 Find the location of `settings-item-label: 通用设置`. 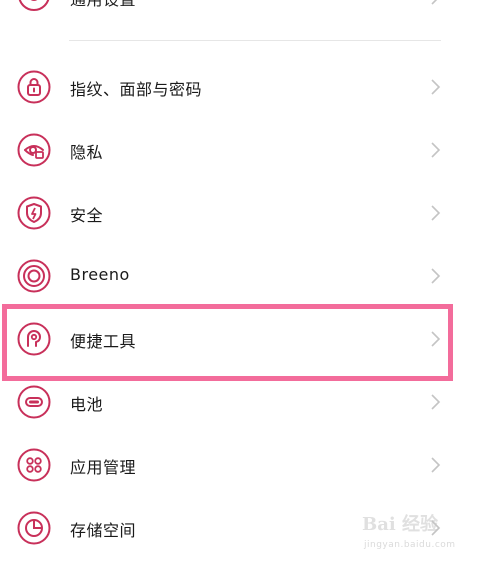

settings-item-label: 通用设置 is located at coordinates (103, 5).